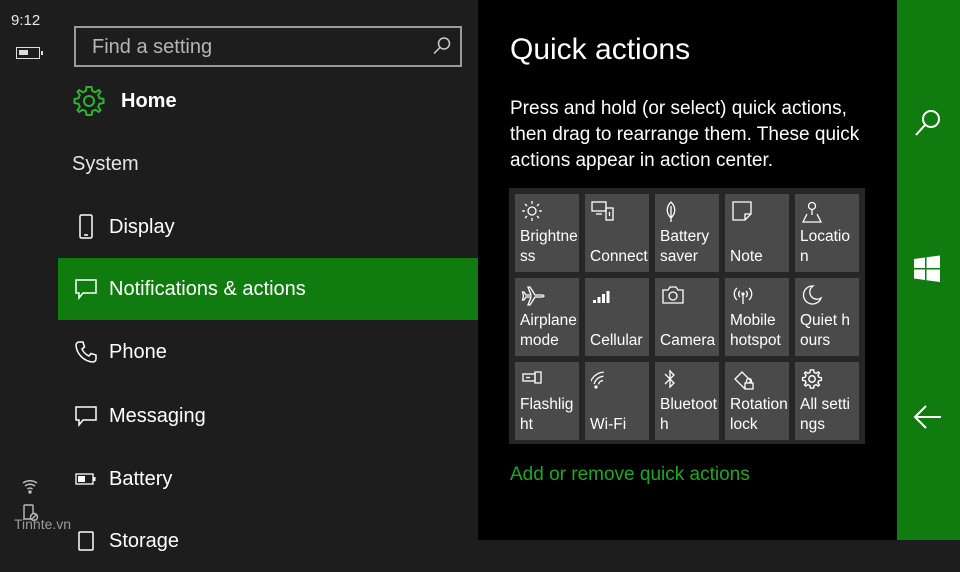 This screenshot has height=572, width=960. I want to click on settings-icon, so click(812, 379).